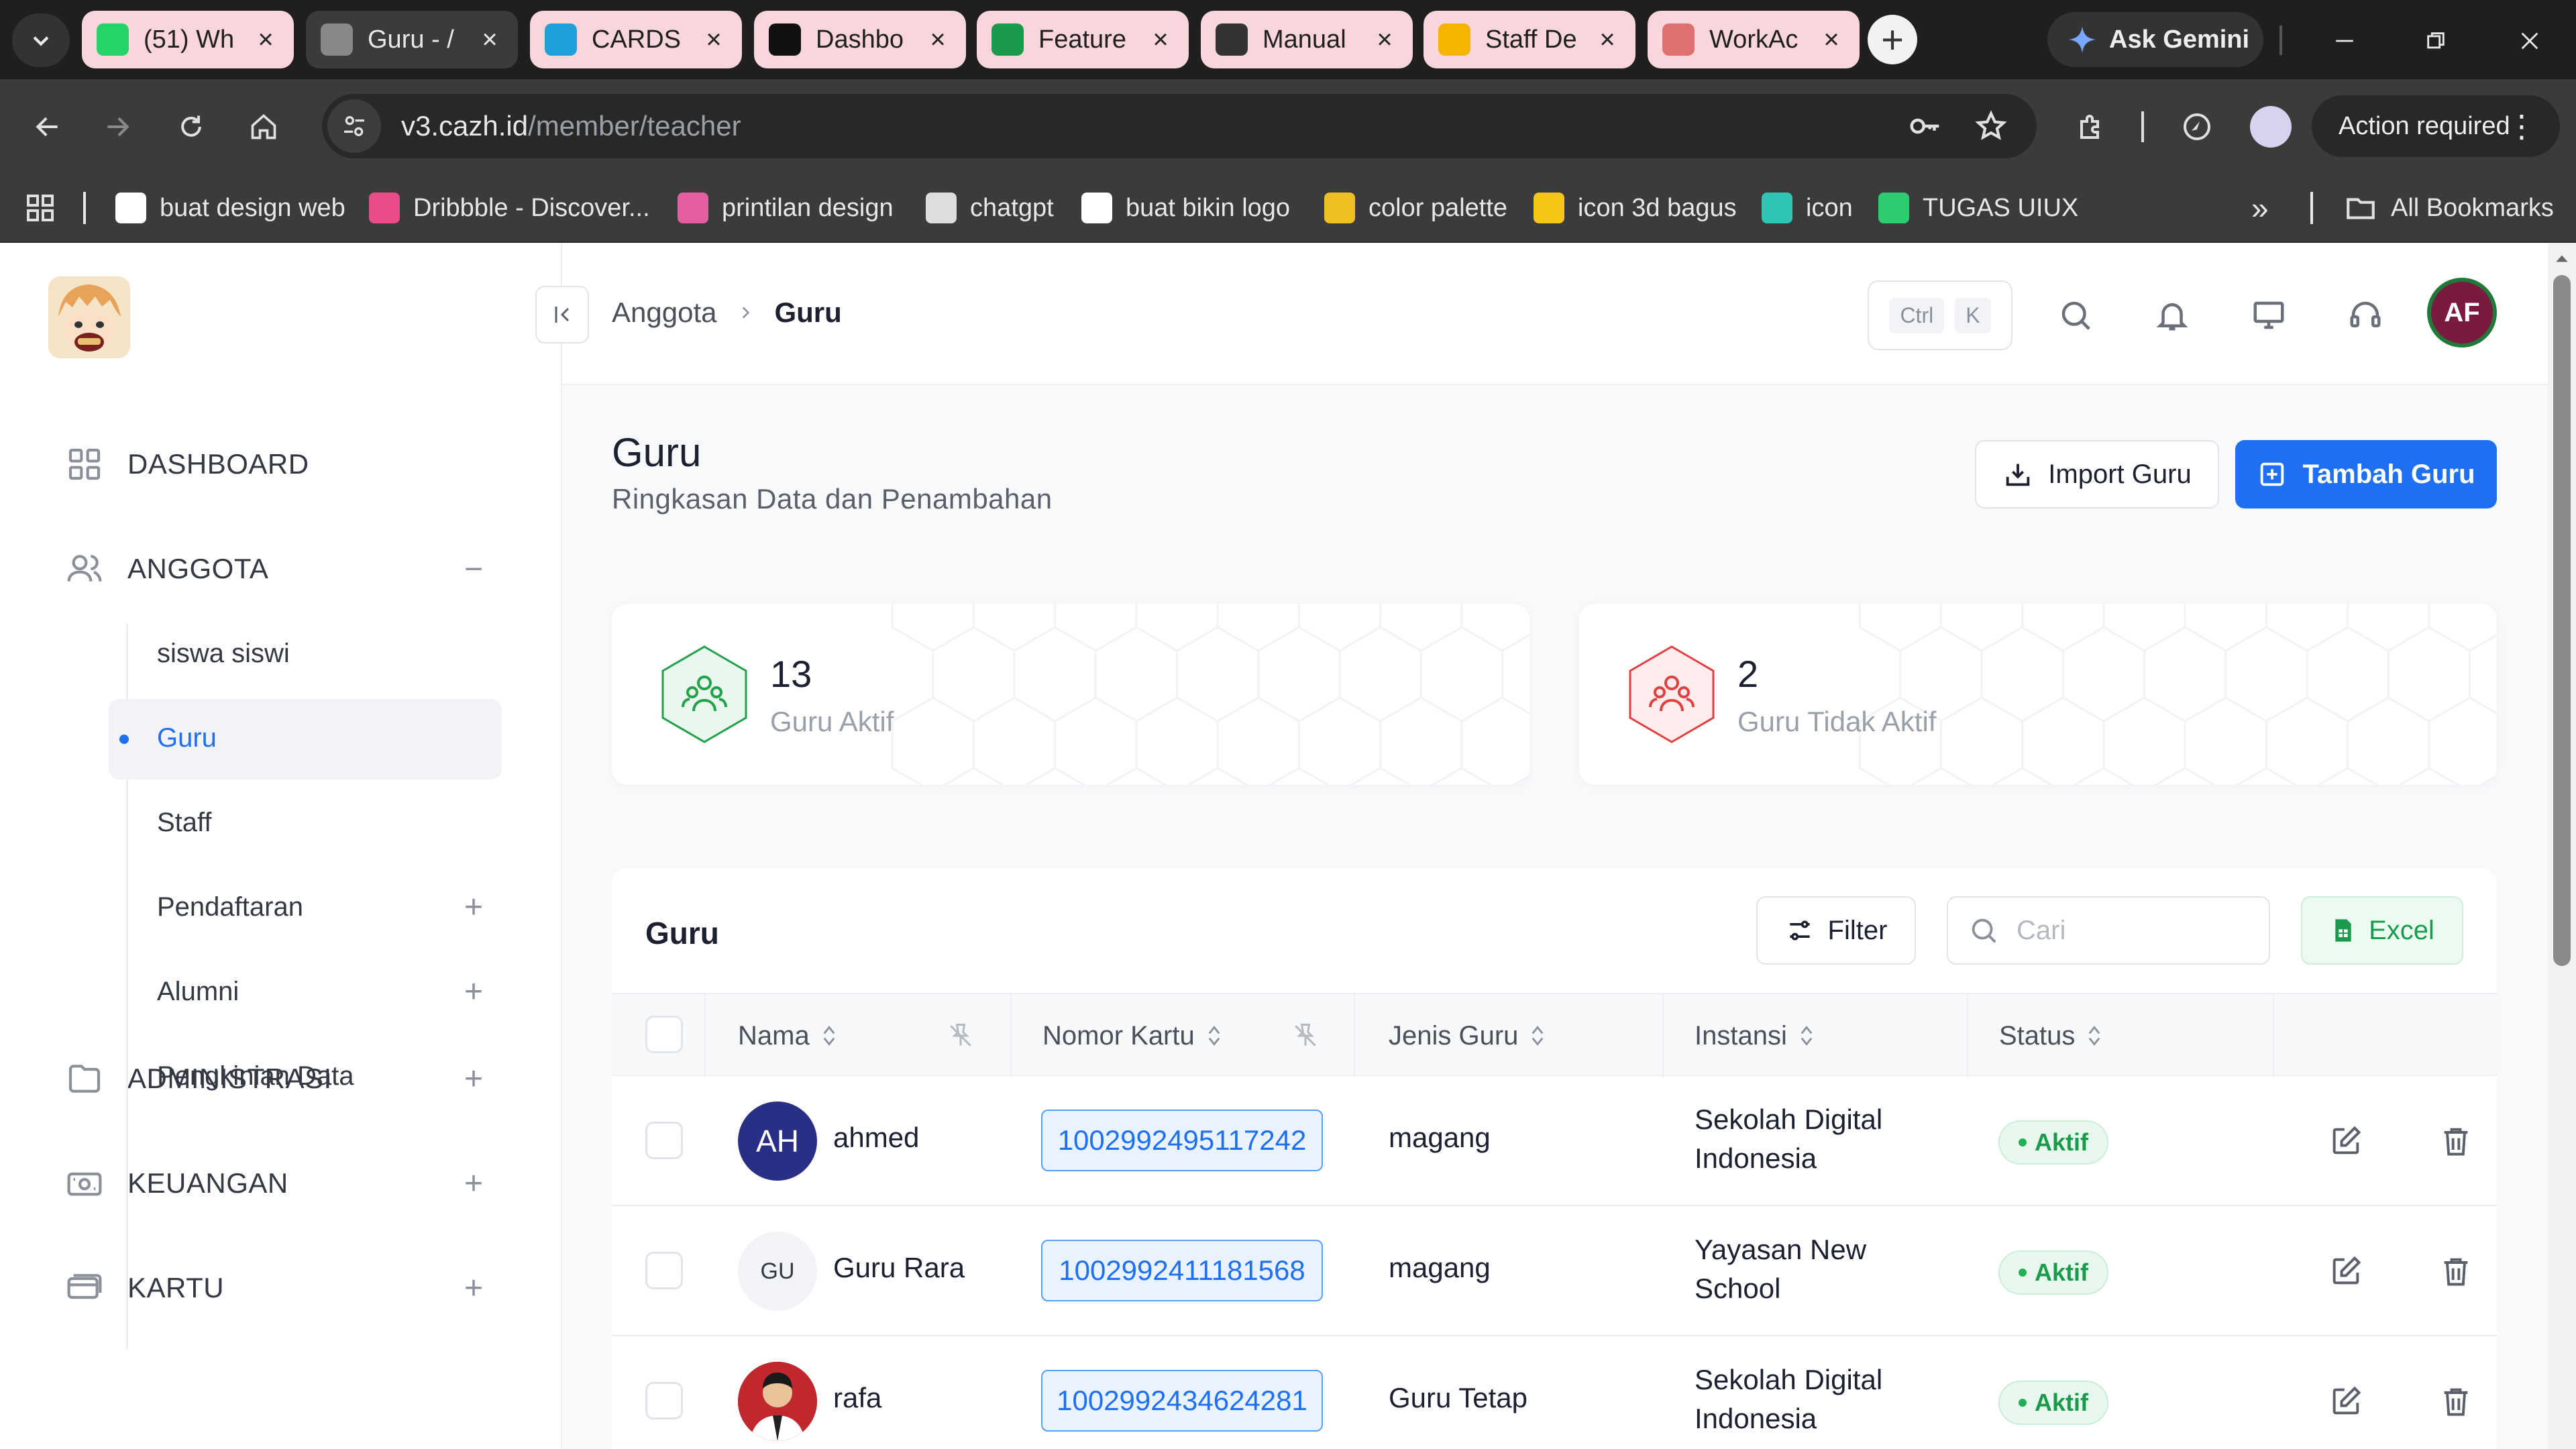 This screenshot has width=2576, height=1449. I want to click on sidebar-item-anggota: ANGGOTA, so click(166, 569).